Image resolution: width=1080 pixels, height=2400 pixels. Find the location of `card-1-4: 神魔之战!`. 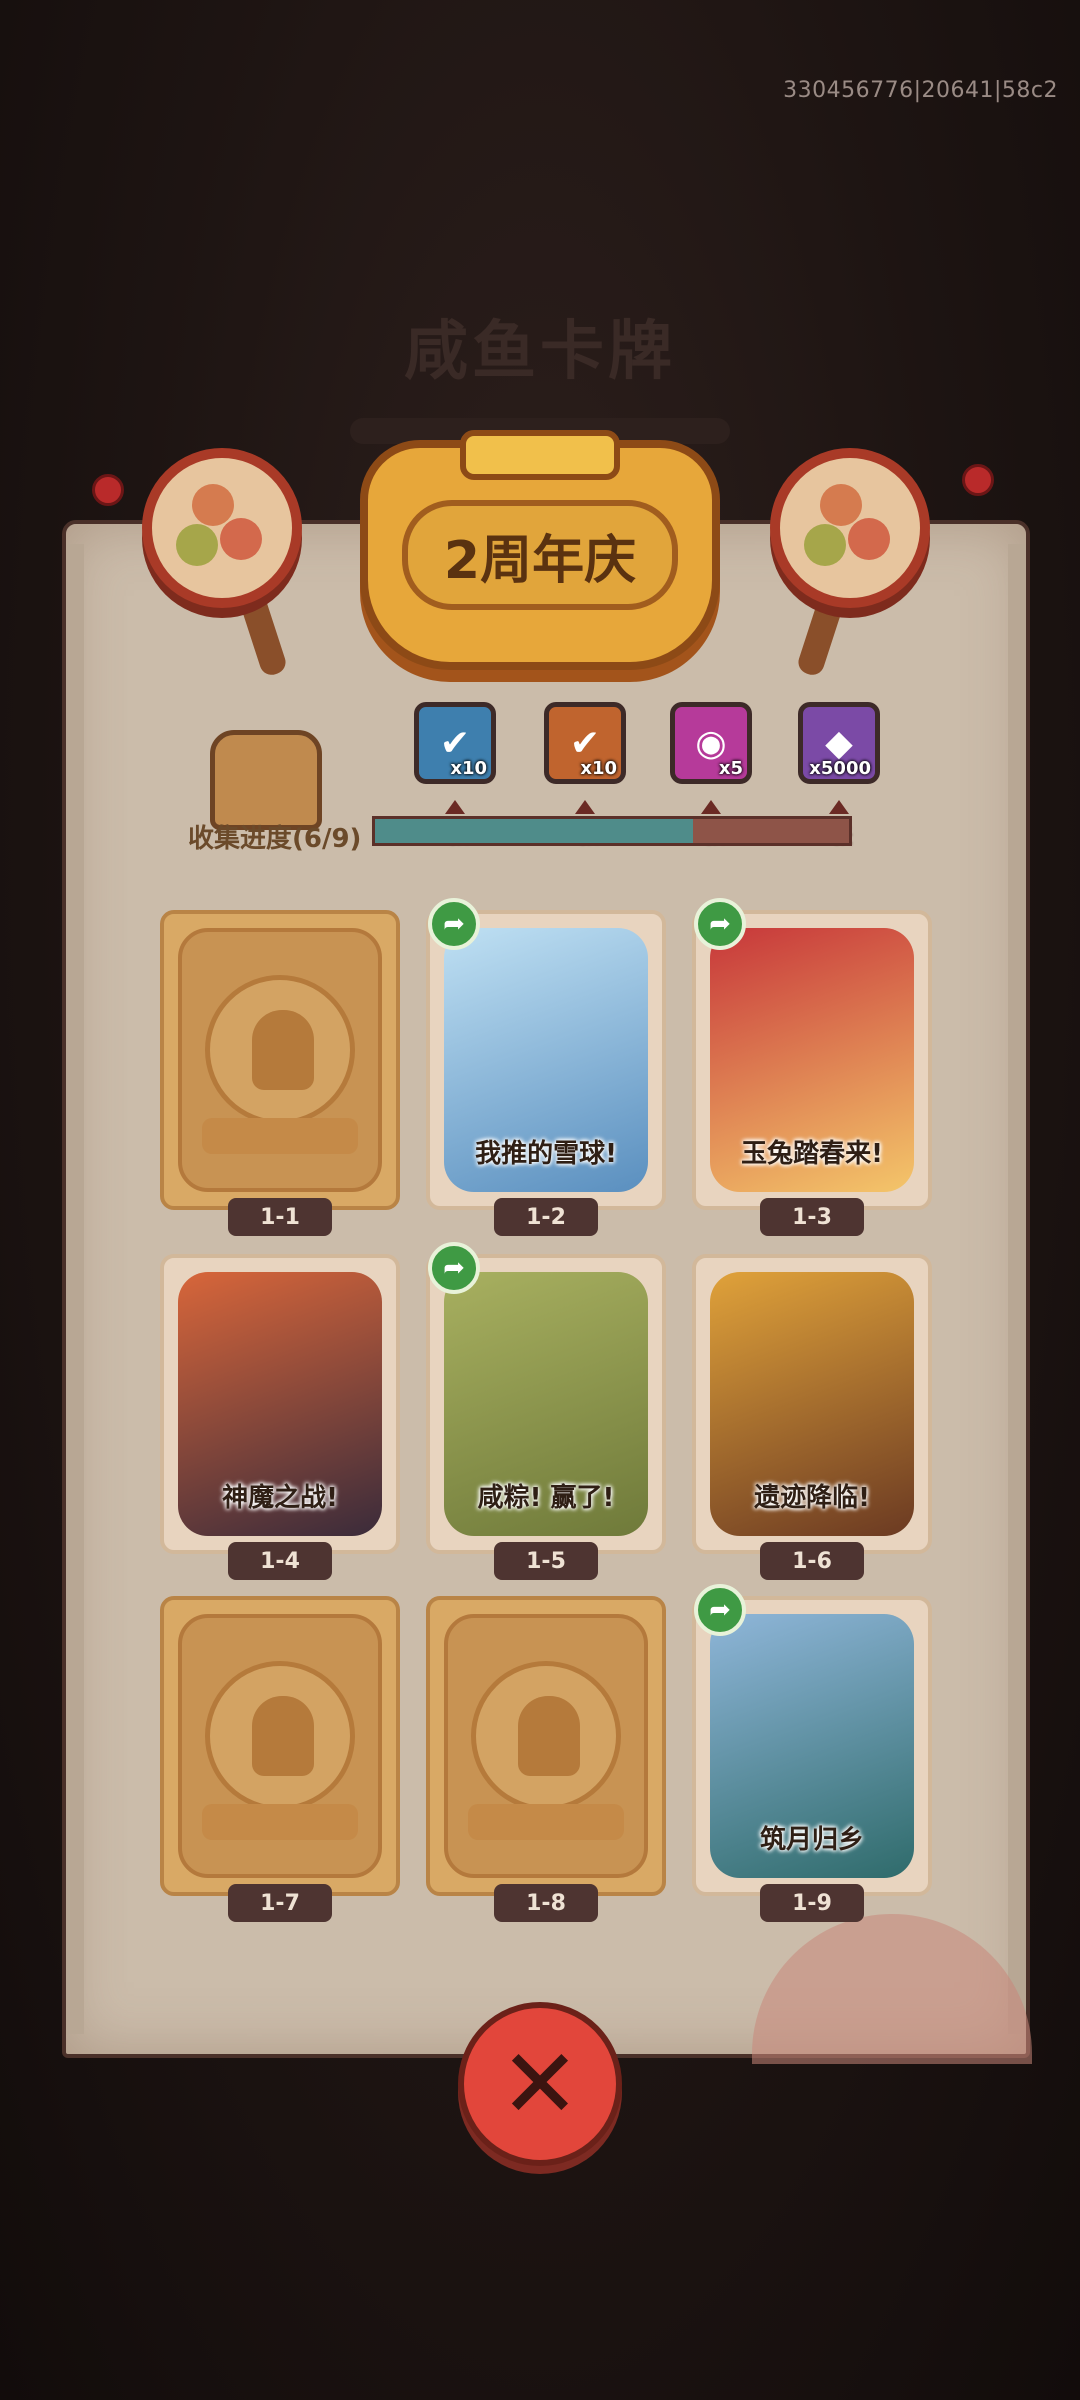

card-1-4: 神魔之战! is located at coordinates (280, 1404).